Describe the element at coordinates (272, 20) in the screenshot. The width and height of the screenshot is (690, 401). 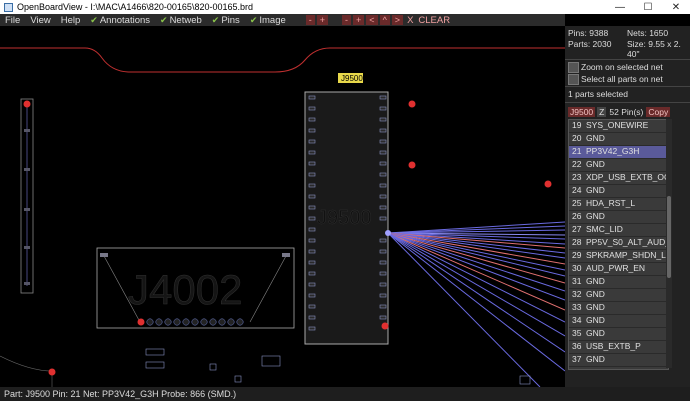
I see `toggle-image-label: Image` at that location.